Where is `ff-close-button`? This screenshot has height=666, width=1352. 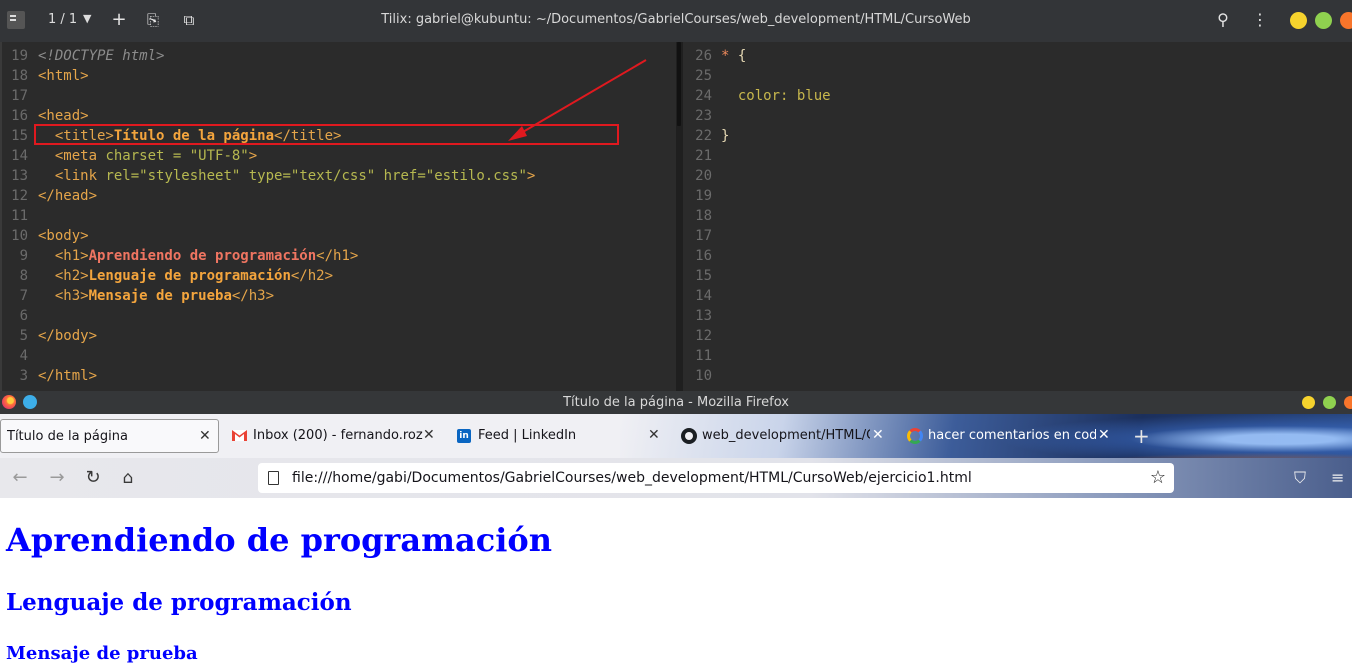 ff-close-button is located at coordinates (1348, 402).